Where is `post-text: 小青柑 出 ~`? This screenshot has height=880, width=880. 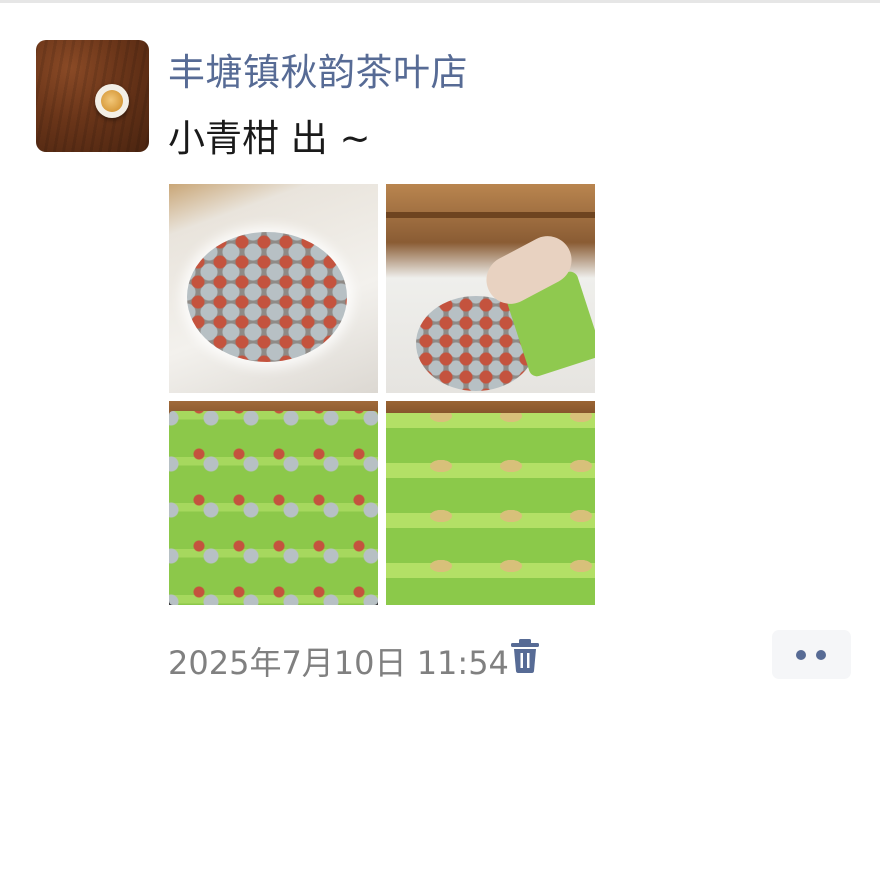
post-text: 小青柑 出 ~ is located at coordinates (269, 138).